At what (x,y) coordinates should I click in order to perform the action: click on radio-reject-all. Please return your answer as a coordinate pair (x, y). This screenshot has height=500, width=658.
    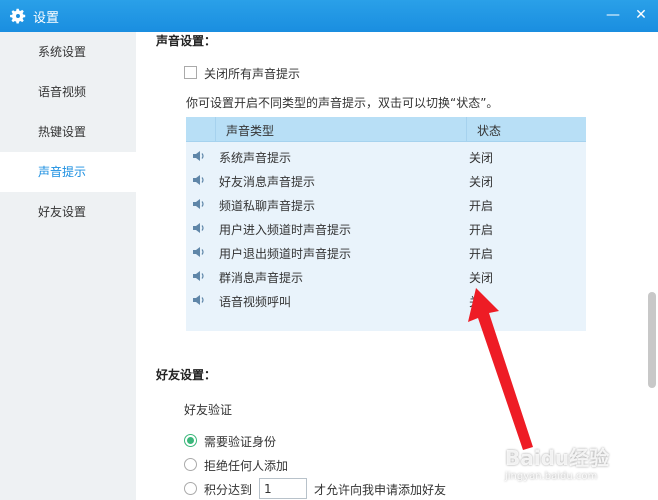
    Looking at the image, I should click on (190, 464).